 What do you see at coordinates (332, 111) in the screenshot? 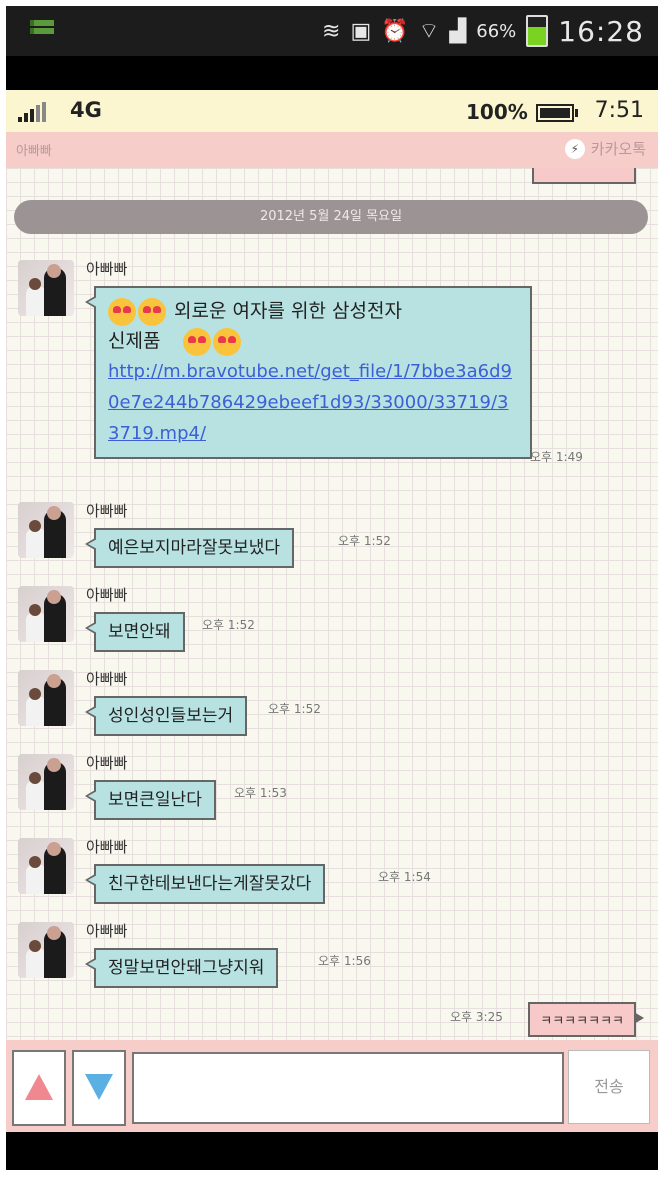
I see `phone-status-bar: 4G 100% 7:51` at bounding box center [332, 111].